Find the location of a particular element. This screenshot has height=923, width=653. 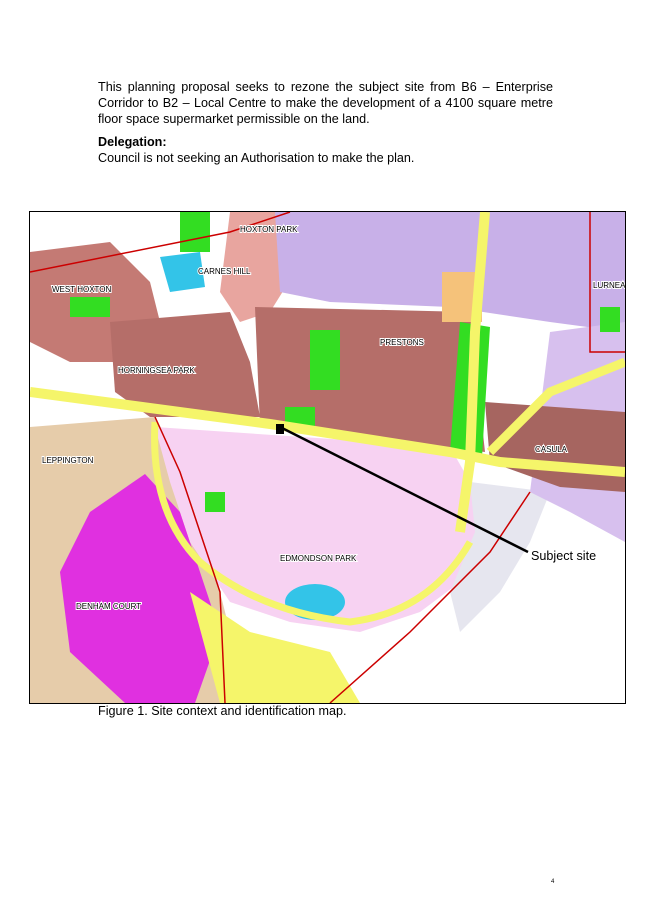

label-west-hoxton: WEST HOXTON is located at coordinates (81, 289).